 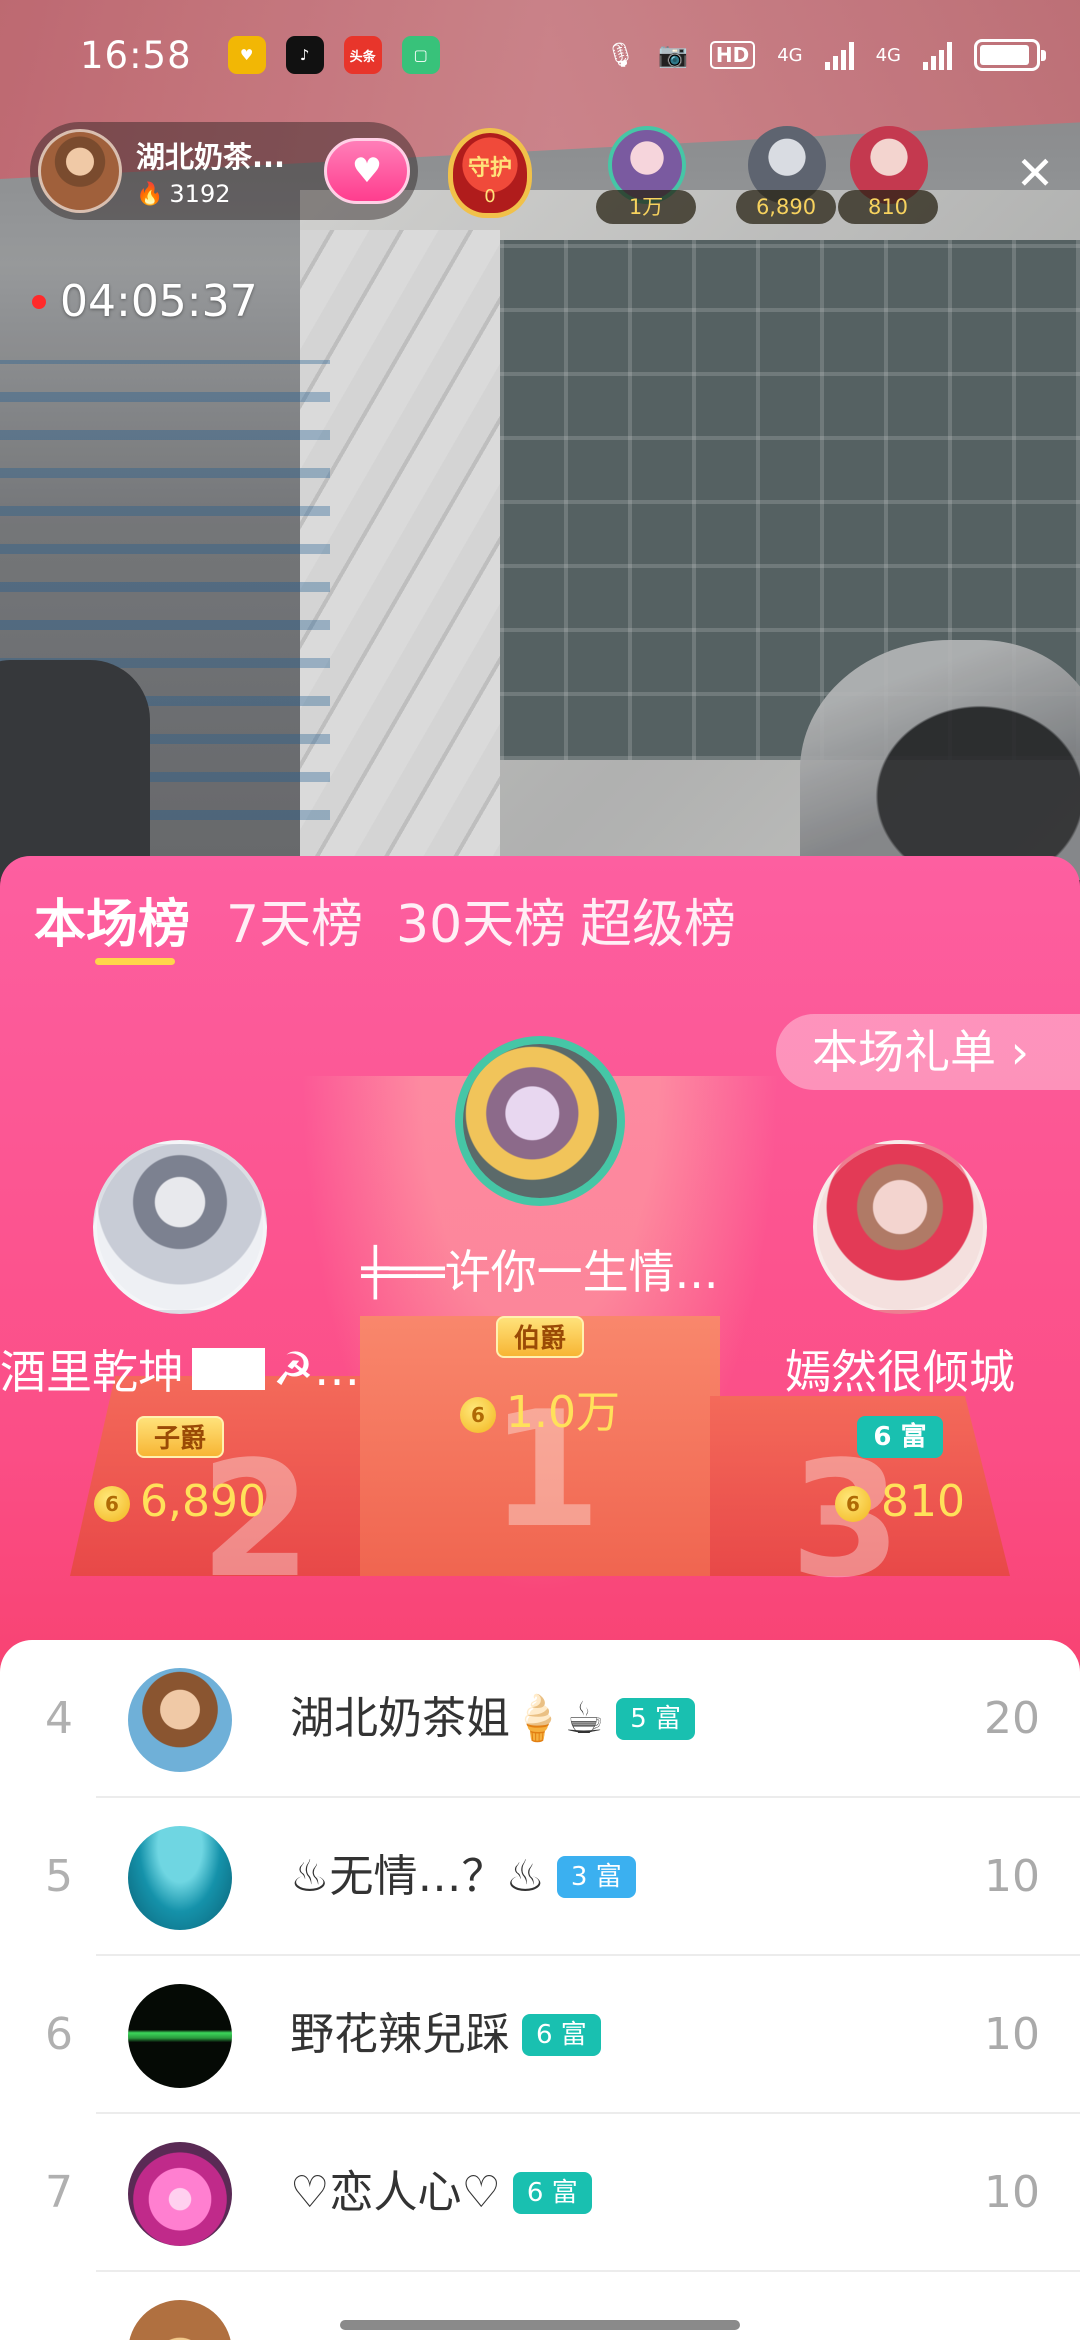 I want to click on battery-icon, so click(x=1010, y=55).